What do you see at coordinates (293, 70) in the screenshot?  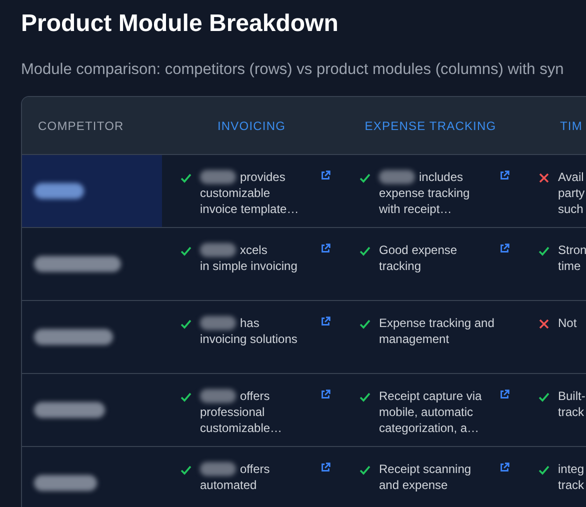 I see `page-subtitle: Module comparison: competitors (rows) vs product modules (columns) with syn` at bounding box center [293, 70].